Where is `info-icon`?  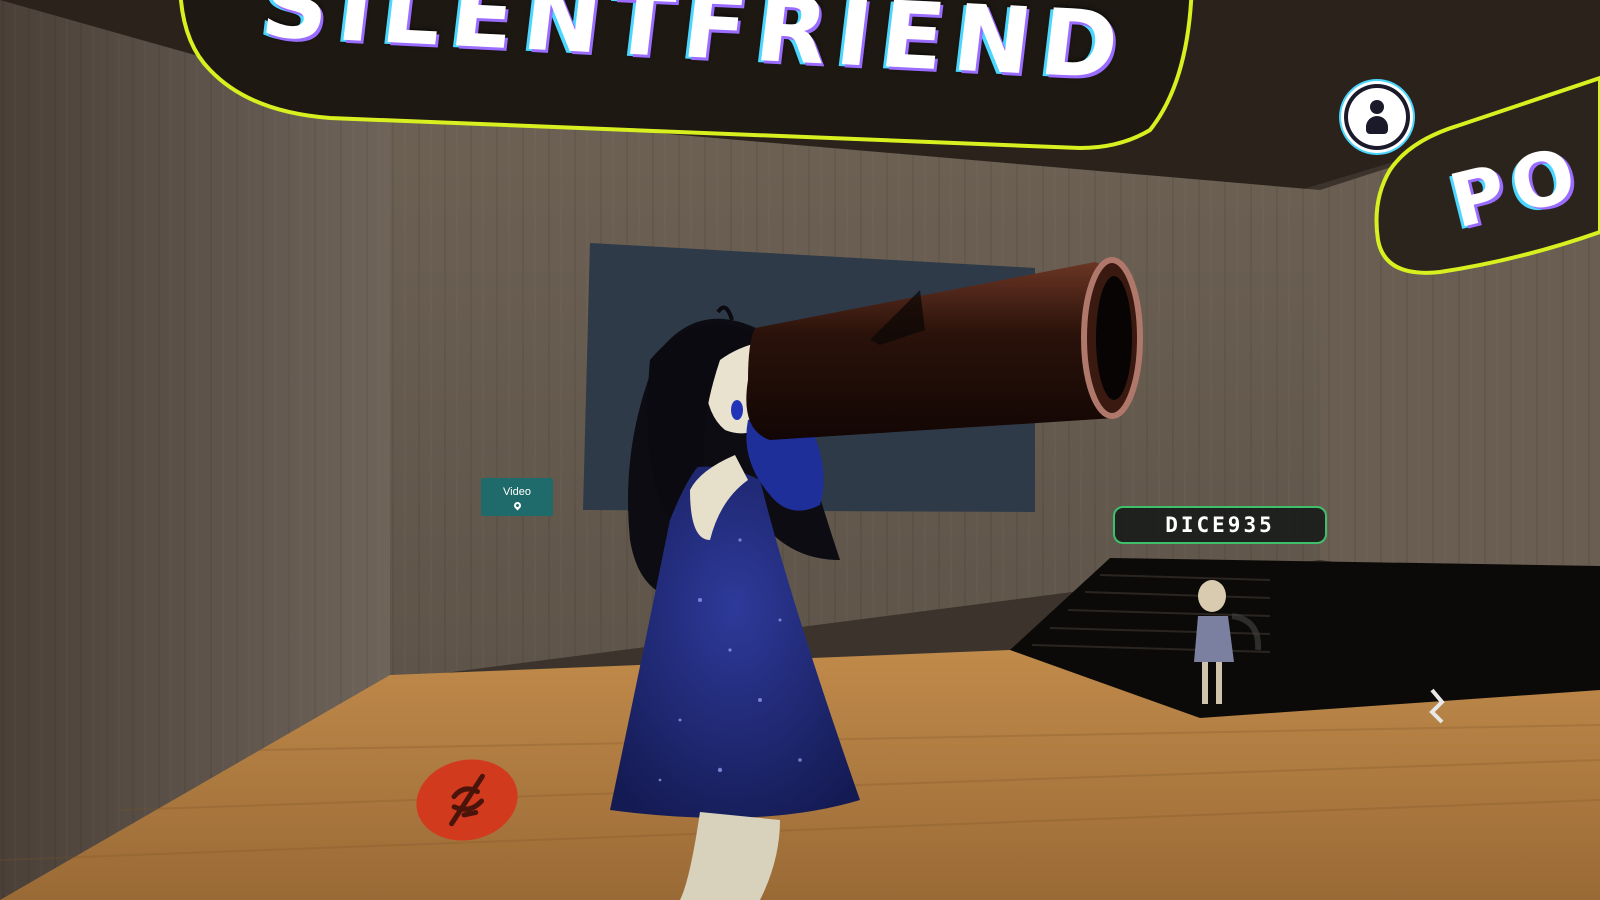
info-icon is located at coordinates (1377, 117).